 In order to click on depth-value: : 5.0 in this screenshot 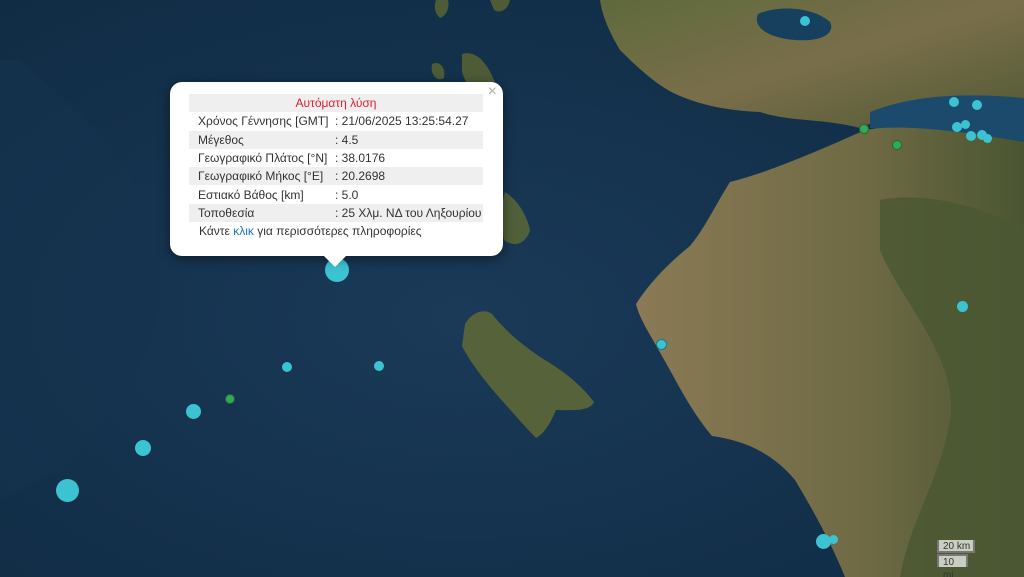, I will do `click(347, 194)`.